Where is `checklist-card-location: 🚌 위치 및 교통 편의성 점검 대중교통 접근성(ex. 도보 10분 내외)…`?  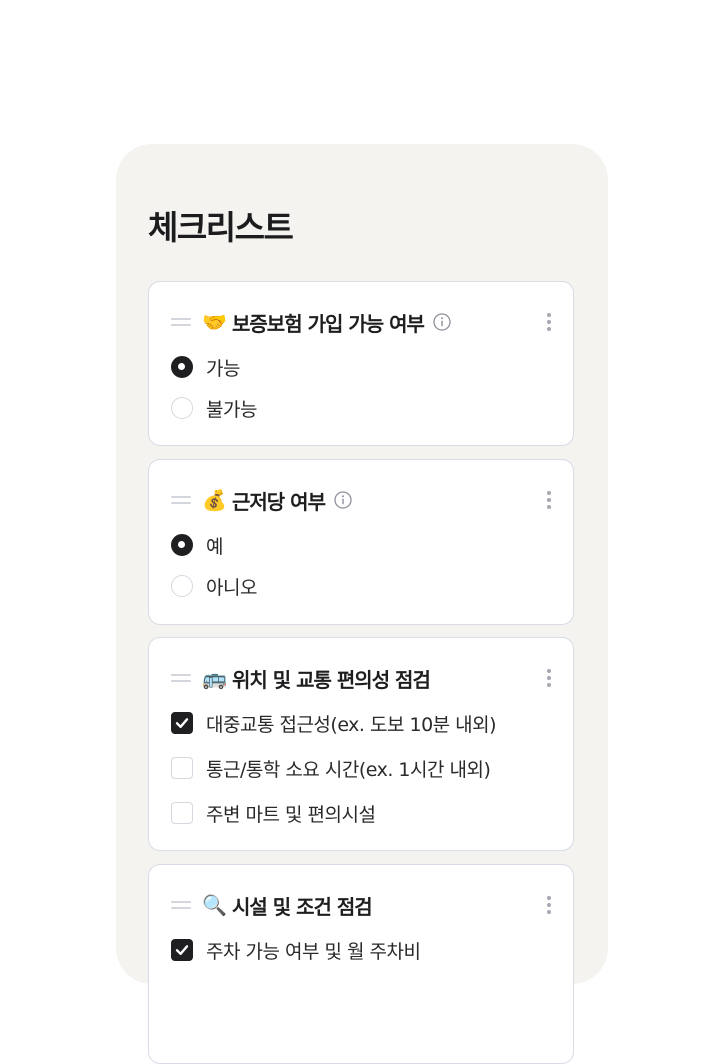 checklist-card-location: 🚌 위치 및 교통 편의성 점검 대중교통 접근성(ex. 도보 10분 내외)… is located at coordinates (361, 744).